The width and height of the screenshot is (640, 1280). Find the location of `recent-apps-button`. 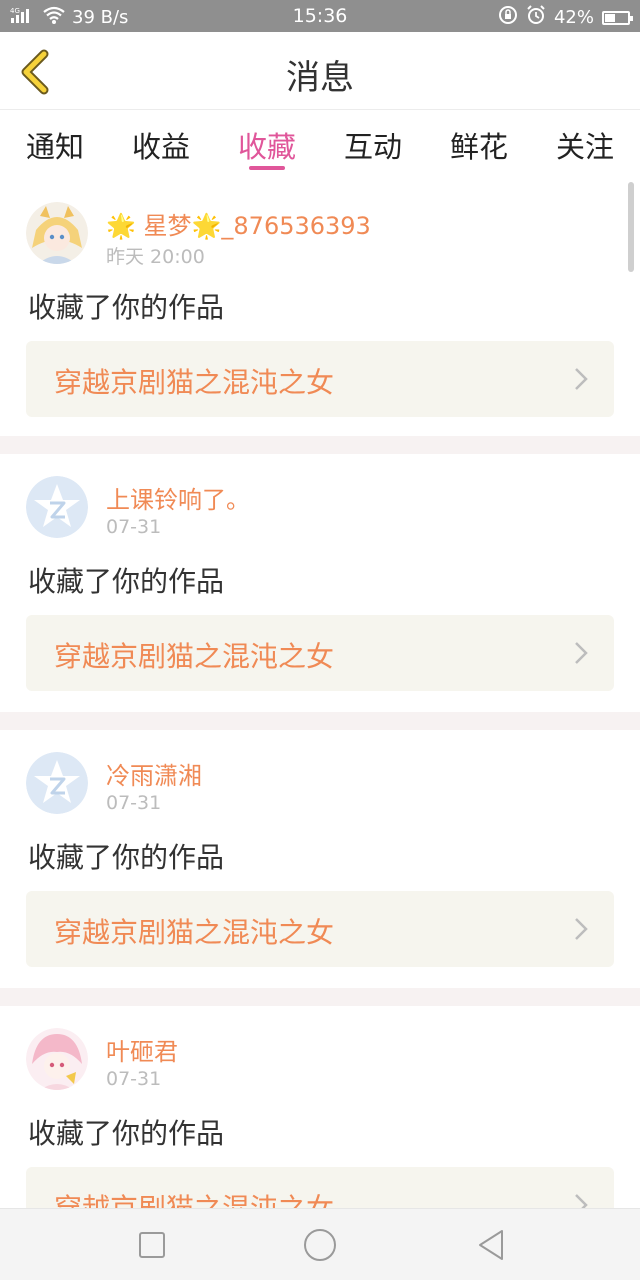

recent-apps-button is located at coordinates (152, 1245).